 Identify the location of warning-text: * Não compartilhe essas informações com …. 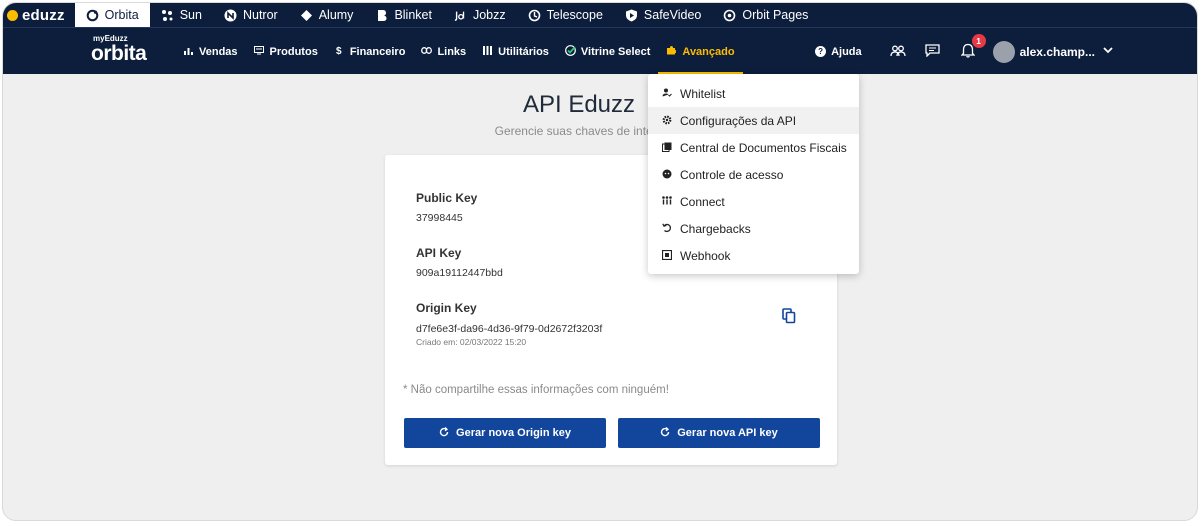
(536, 390).